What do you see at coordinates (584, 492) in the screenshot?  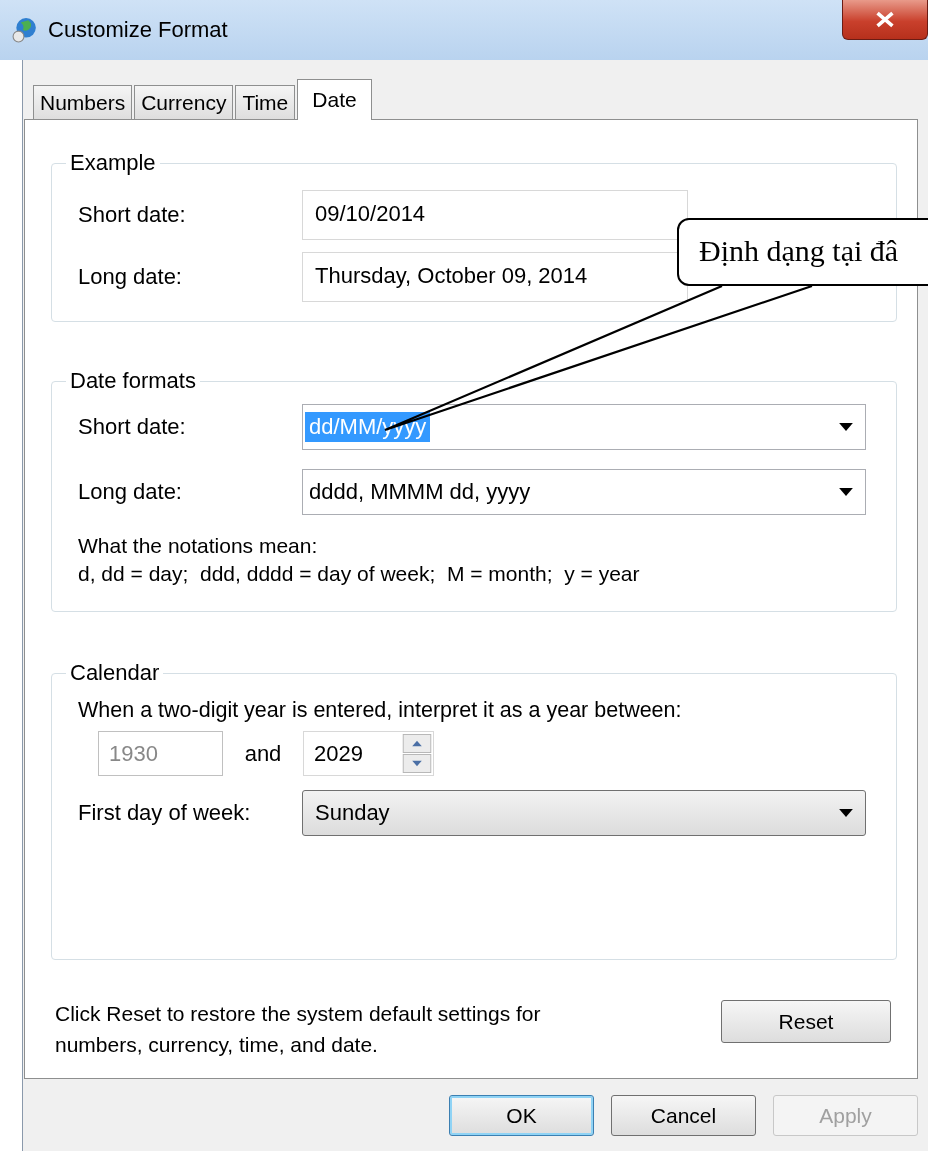 I see `format-combo: dddd, MMMM dd, yyyy` at bounding box center [584, 492].